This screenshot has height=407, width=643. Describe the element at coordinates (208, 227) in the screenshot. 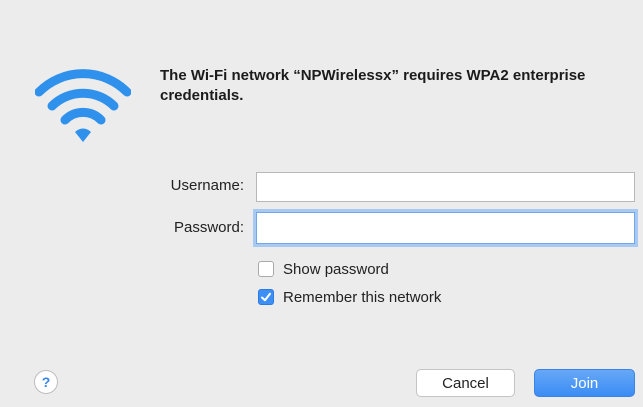

I see `password-label: Password:` at that location.